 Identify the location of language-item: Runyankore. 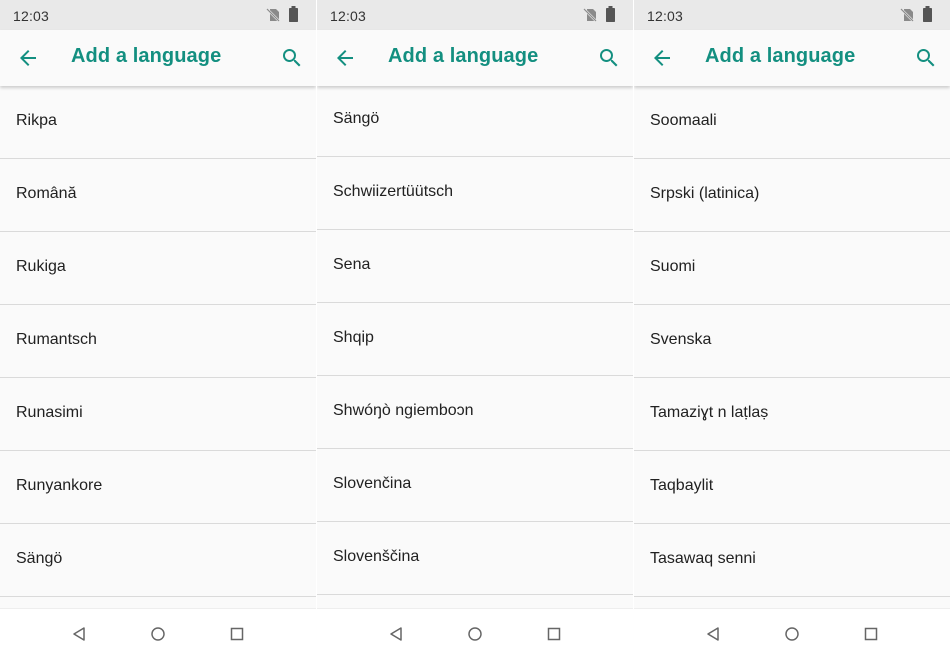
(158, 487).